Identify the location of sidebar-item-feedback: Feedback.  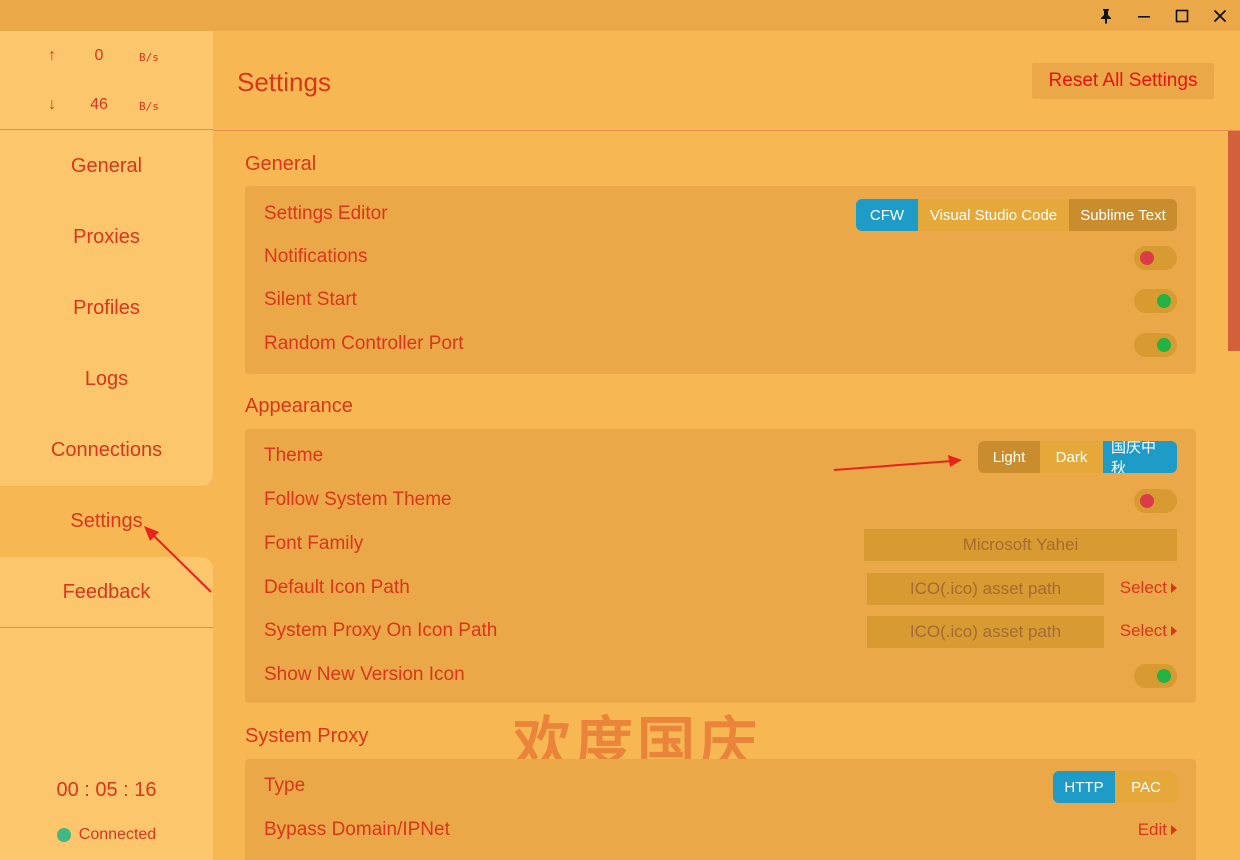
(106, 592).